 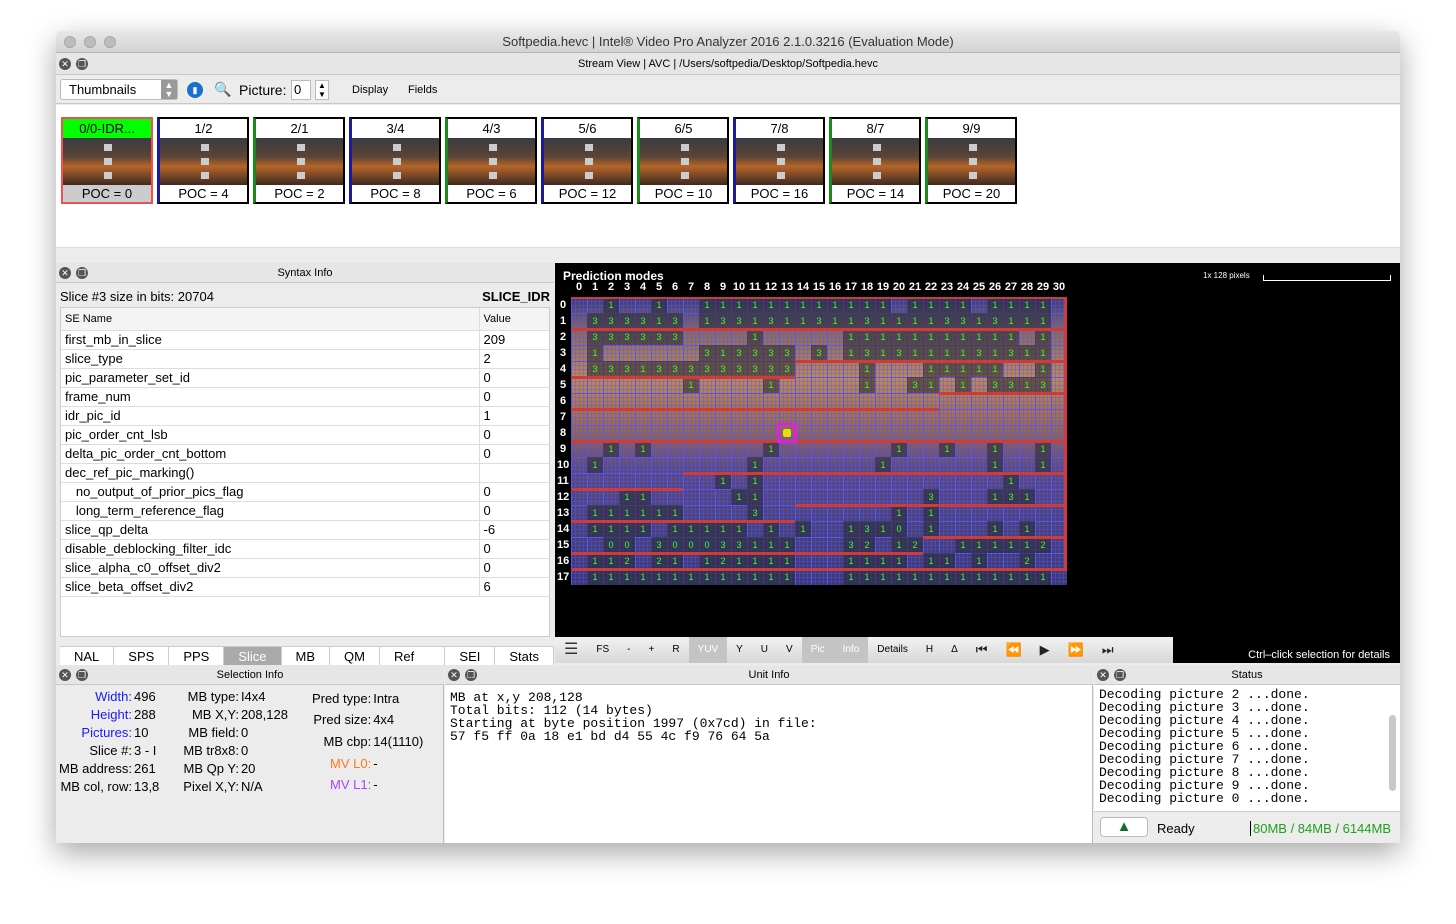 I want to click on minimize-window-button, so click(x=90, y=42).